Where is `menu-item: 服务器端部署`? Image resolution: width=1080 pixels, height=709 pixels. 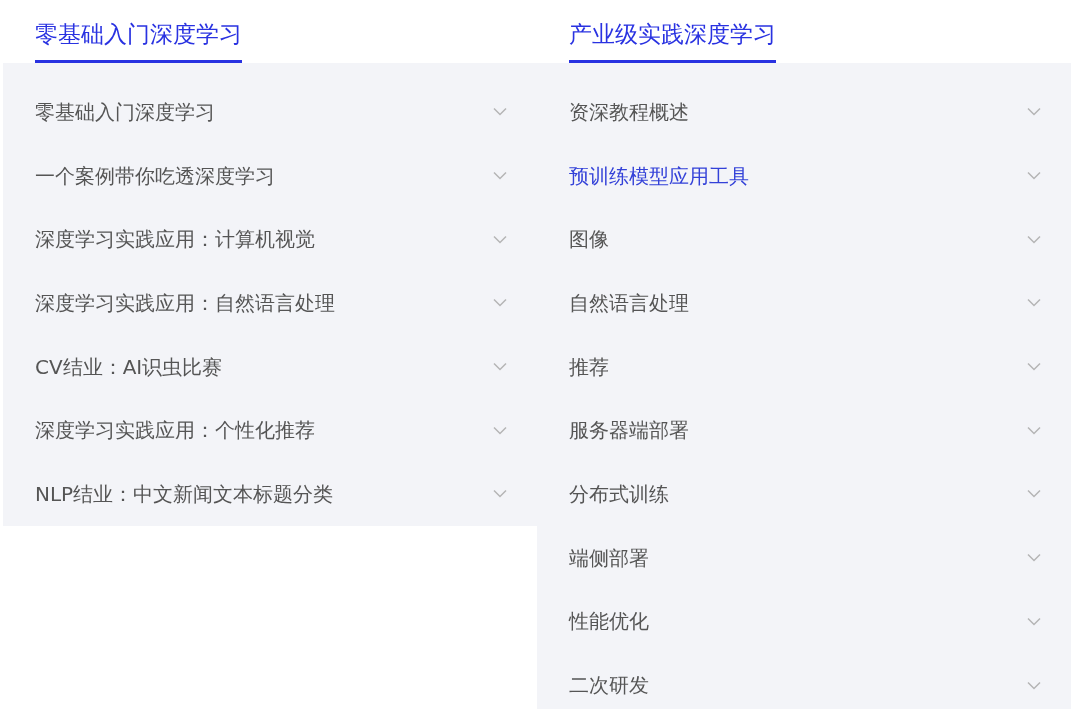
menu-item: 服务器端部署 is located at coordinates (804, 430).